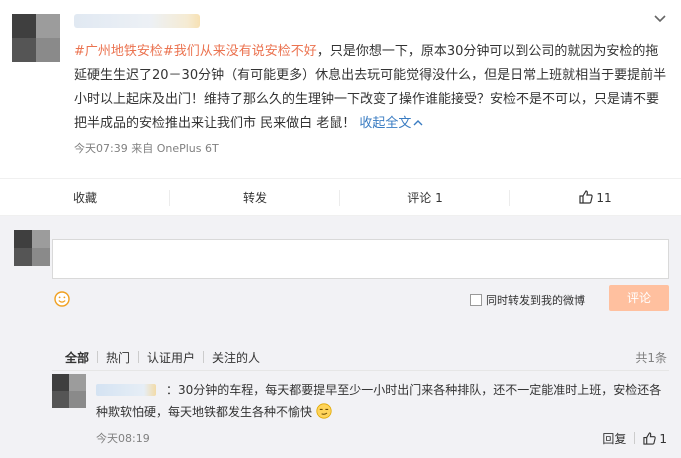 The width and height of the screenshot is (681, 458). Describe the element at coordinates (660, 19) in the screenshot. I see `chevron-down-icon` at that location.